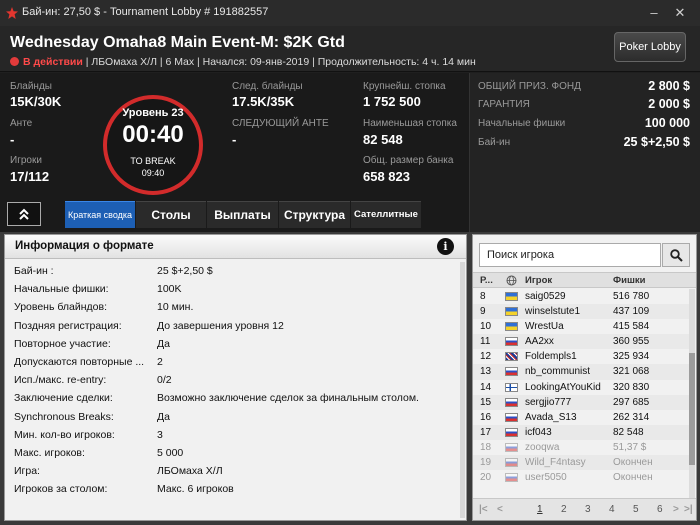 The image size is (700, 525). Describe the element at coordinates (504, 104) in the screenshot. I see `guarantee-label: ГАРАНТИЯ` at that location.